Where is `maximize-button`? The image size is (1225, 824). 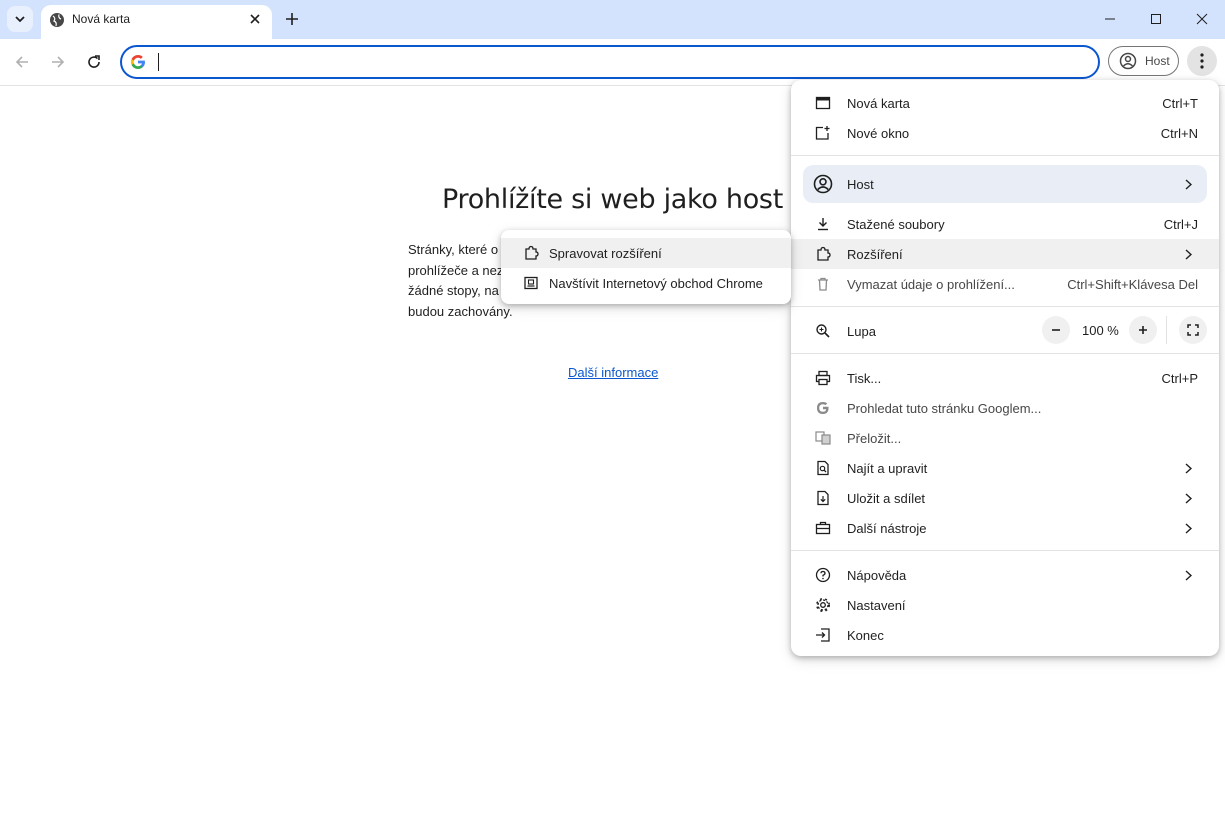 maximize-button is located at coordinates (1156, 19).